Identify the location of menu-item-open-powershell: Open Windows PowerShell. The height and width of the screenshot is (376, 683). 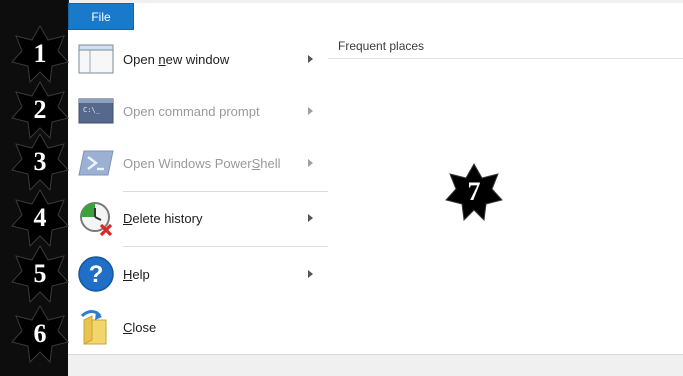
(198, 163).